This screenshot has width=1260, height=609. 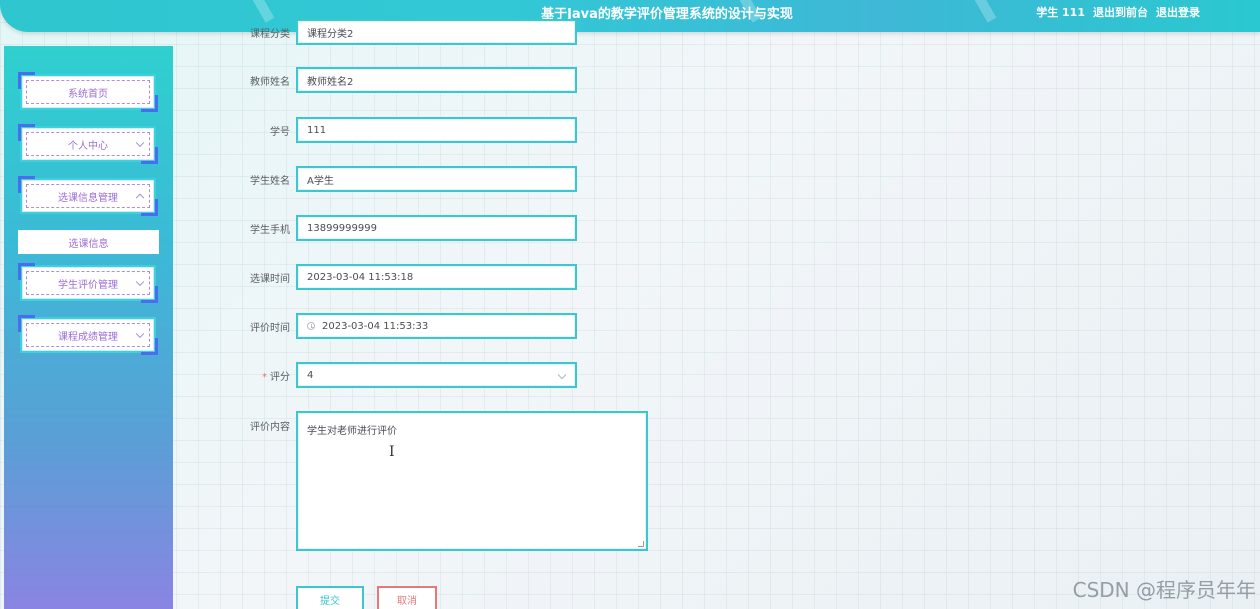 I want to click on field-label: * 评分, so click(x=260, y=375).